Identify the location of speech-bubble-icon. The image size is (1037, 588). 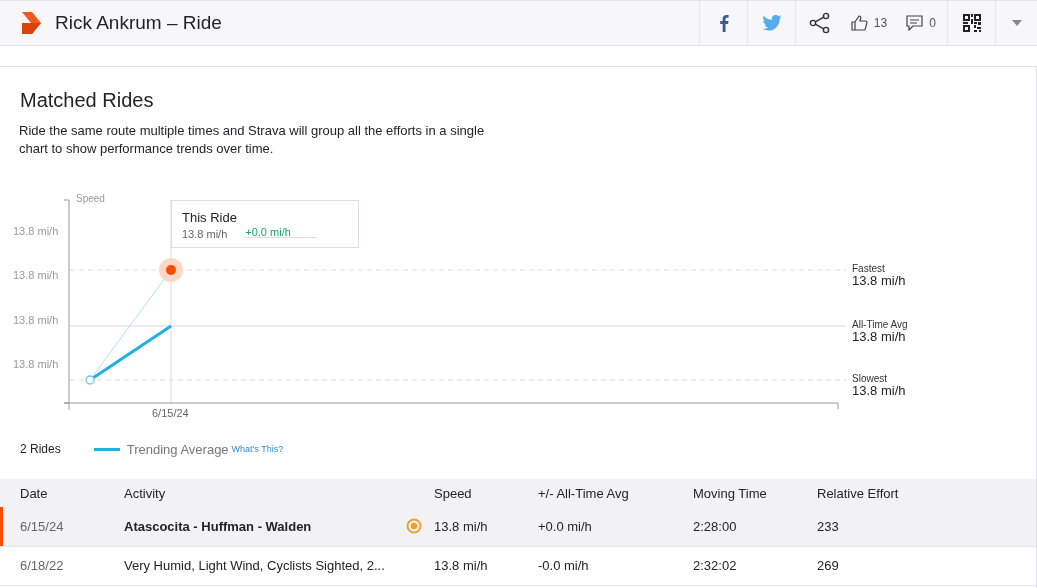
(915, 23).